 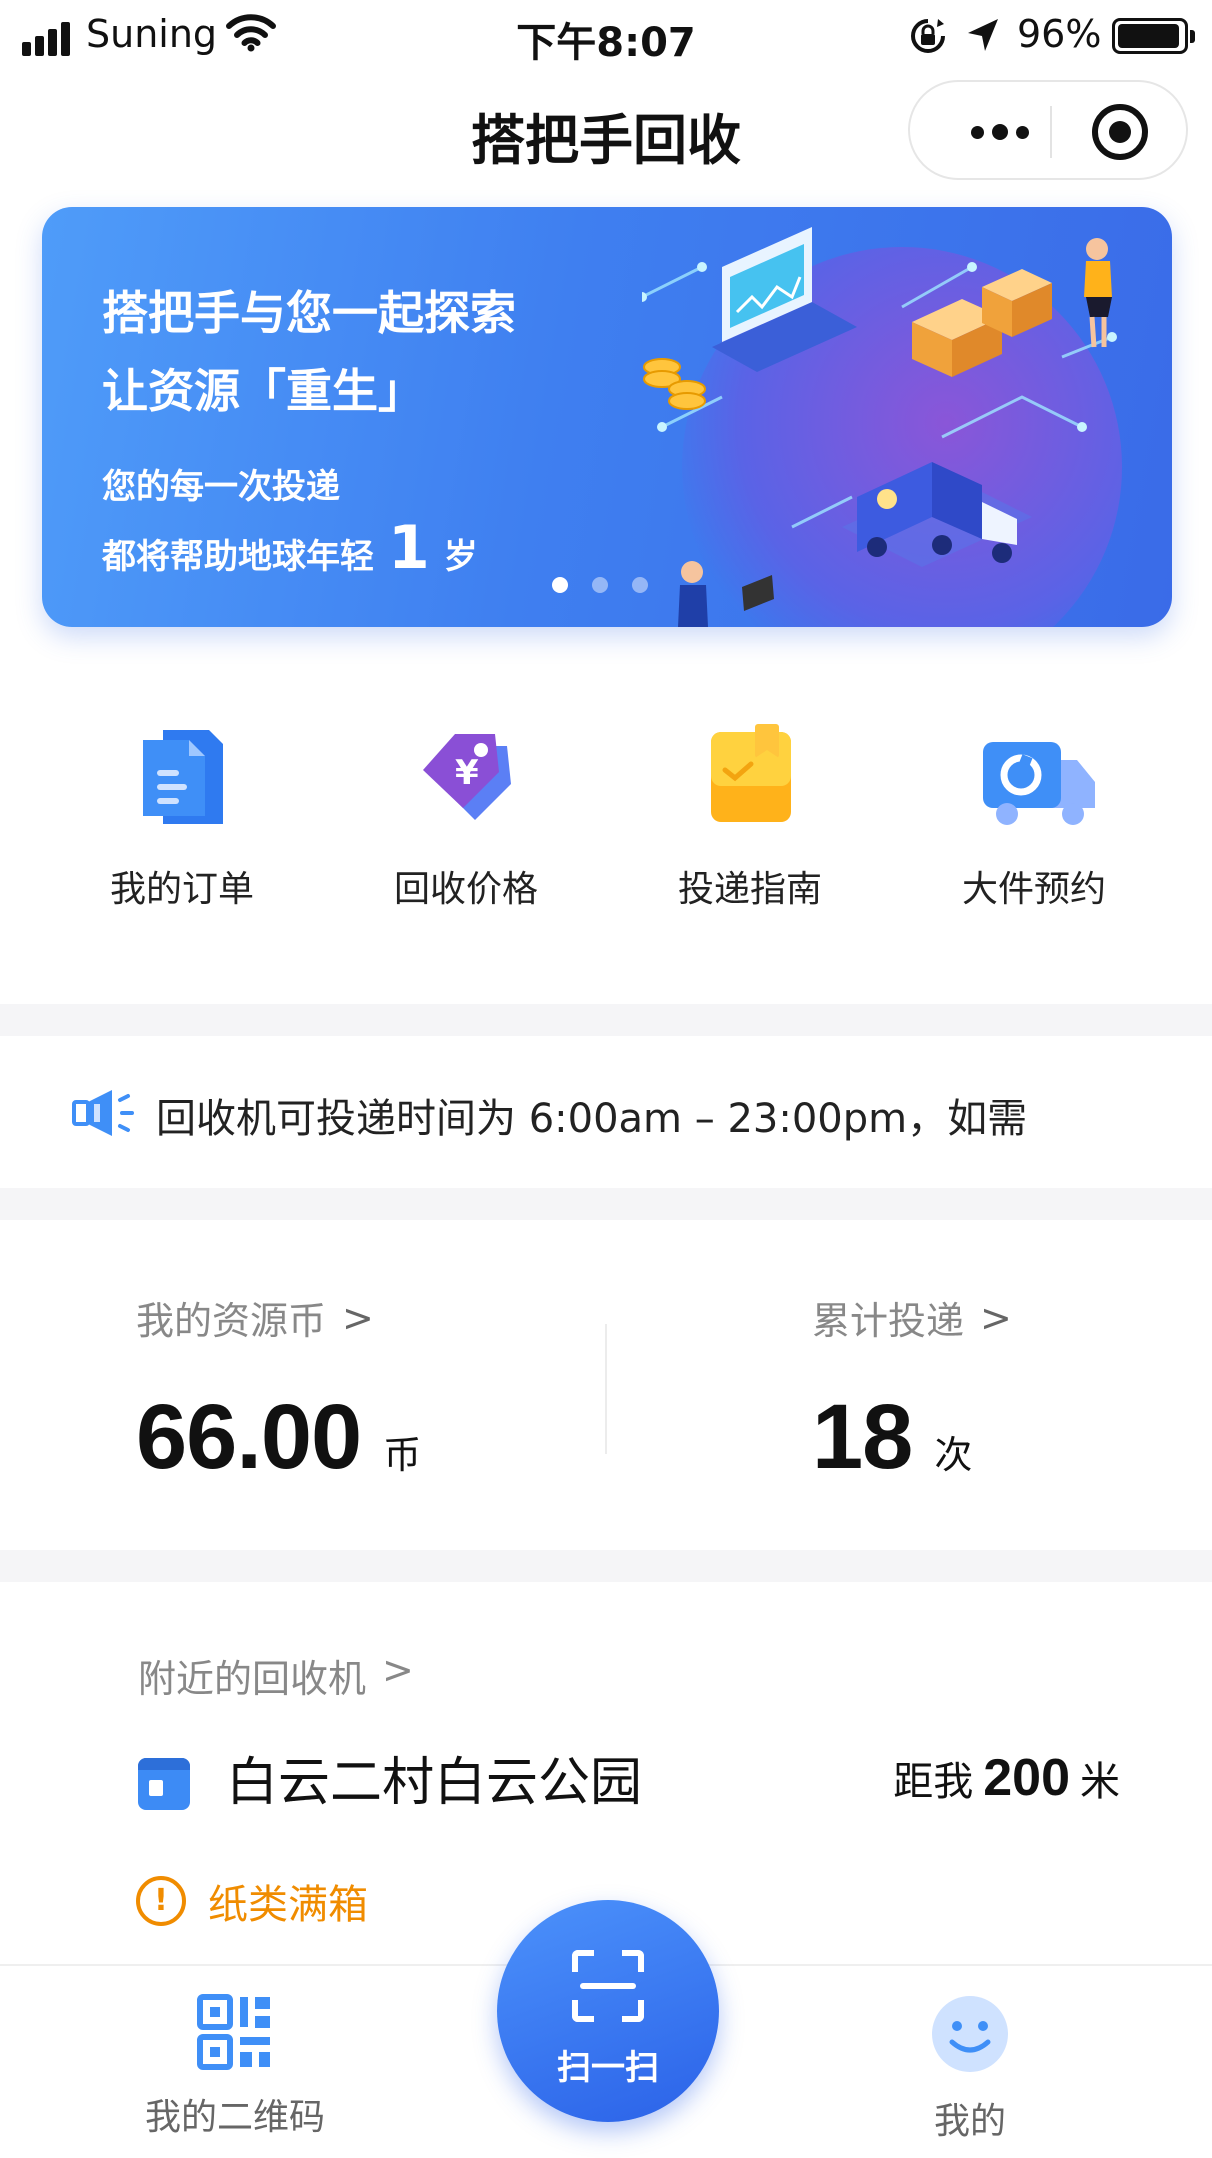 What do you see at coordinates (161, 1901) in the screenshot?
I see `warning-icon: !` at bounding box center [161, 1901].